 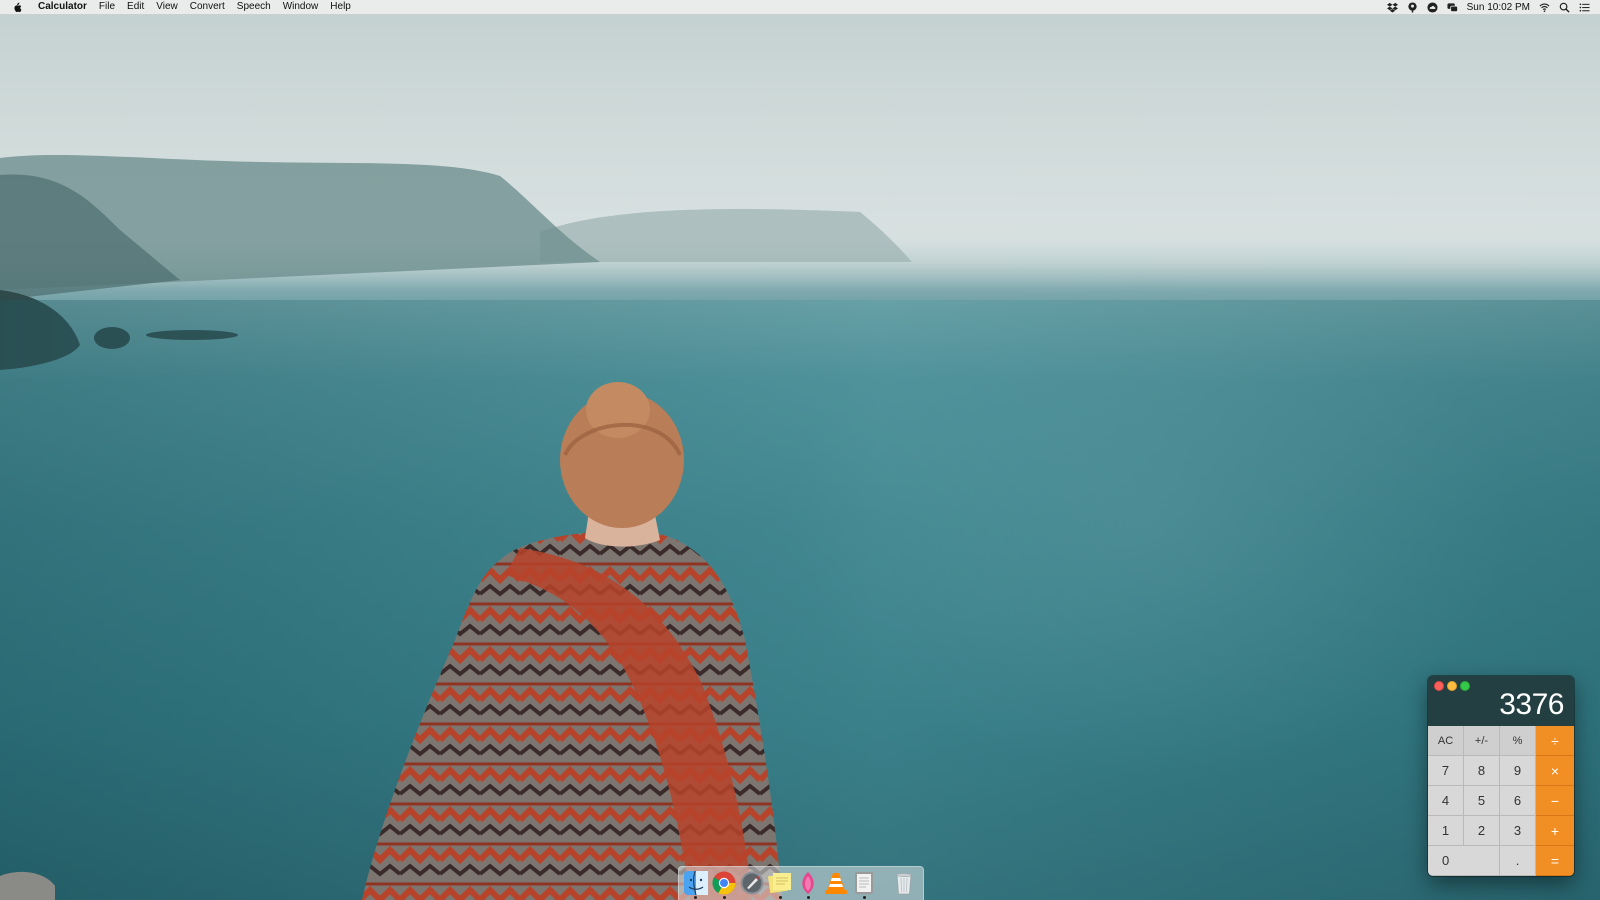 I want to click on digit-6-button: 6, so click(x=1518, y=801).